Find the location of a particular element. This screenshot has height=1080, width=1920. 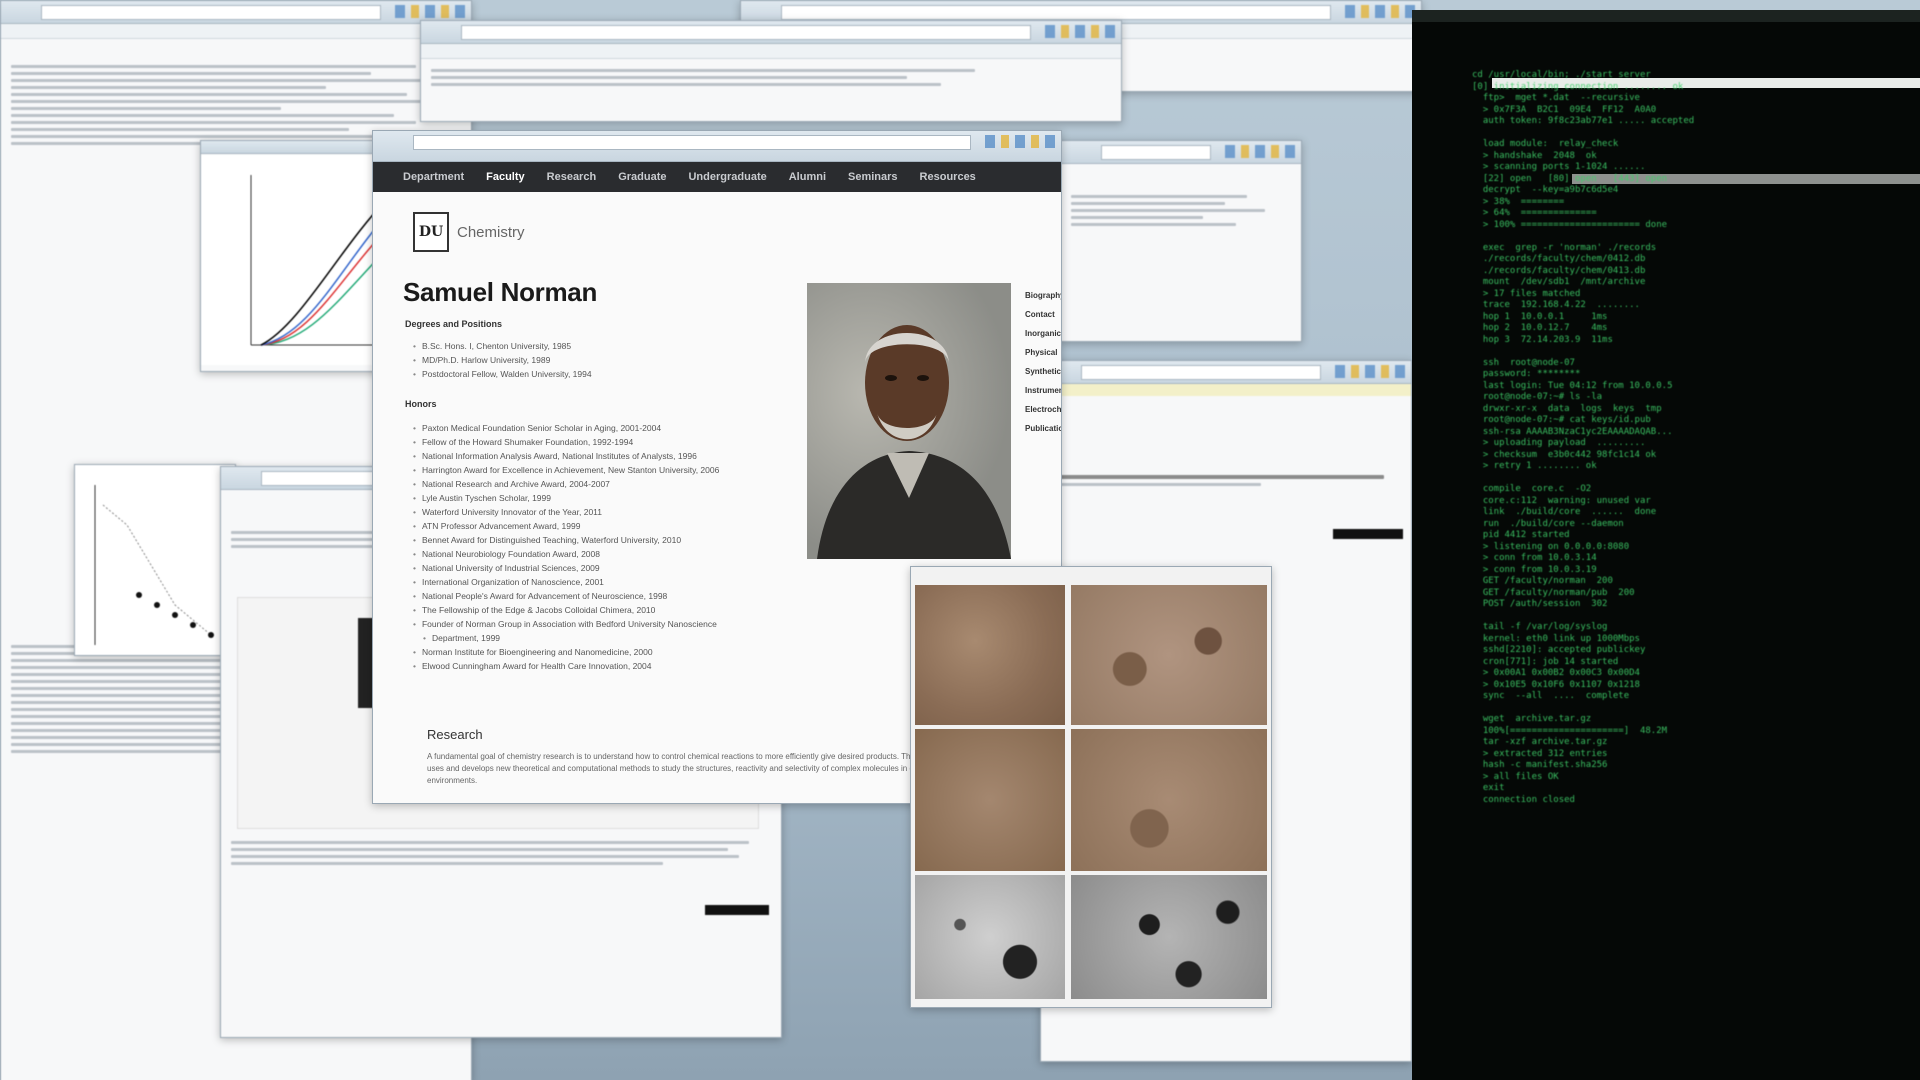

logo-mark: DU is located at coordinates (431, 232).